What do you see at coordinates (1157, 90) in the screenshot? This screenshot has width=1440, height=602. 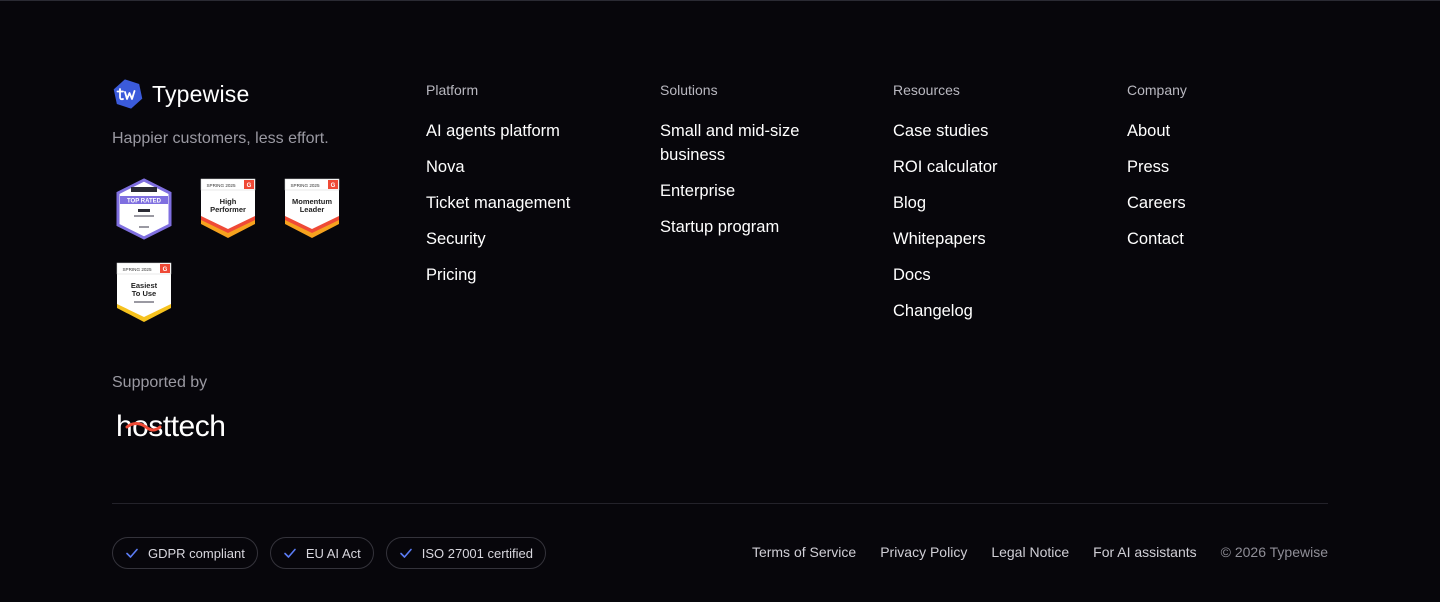 I see `column-title: Company` at bounding box center [1157, 90].